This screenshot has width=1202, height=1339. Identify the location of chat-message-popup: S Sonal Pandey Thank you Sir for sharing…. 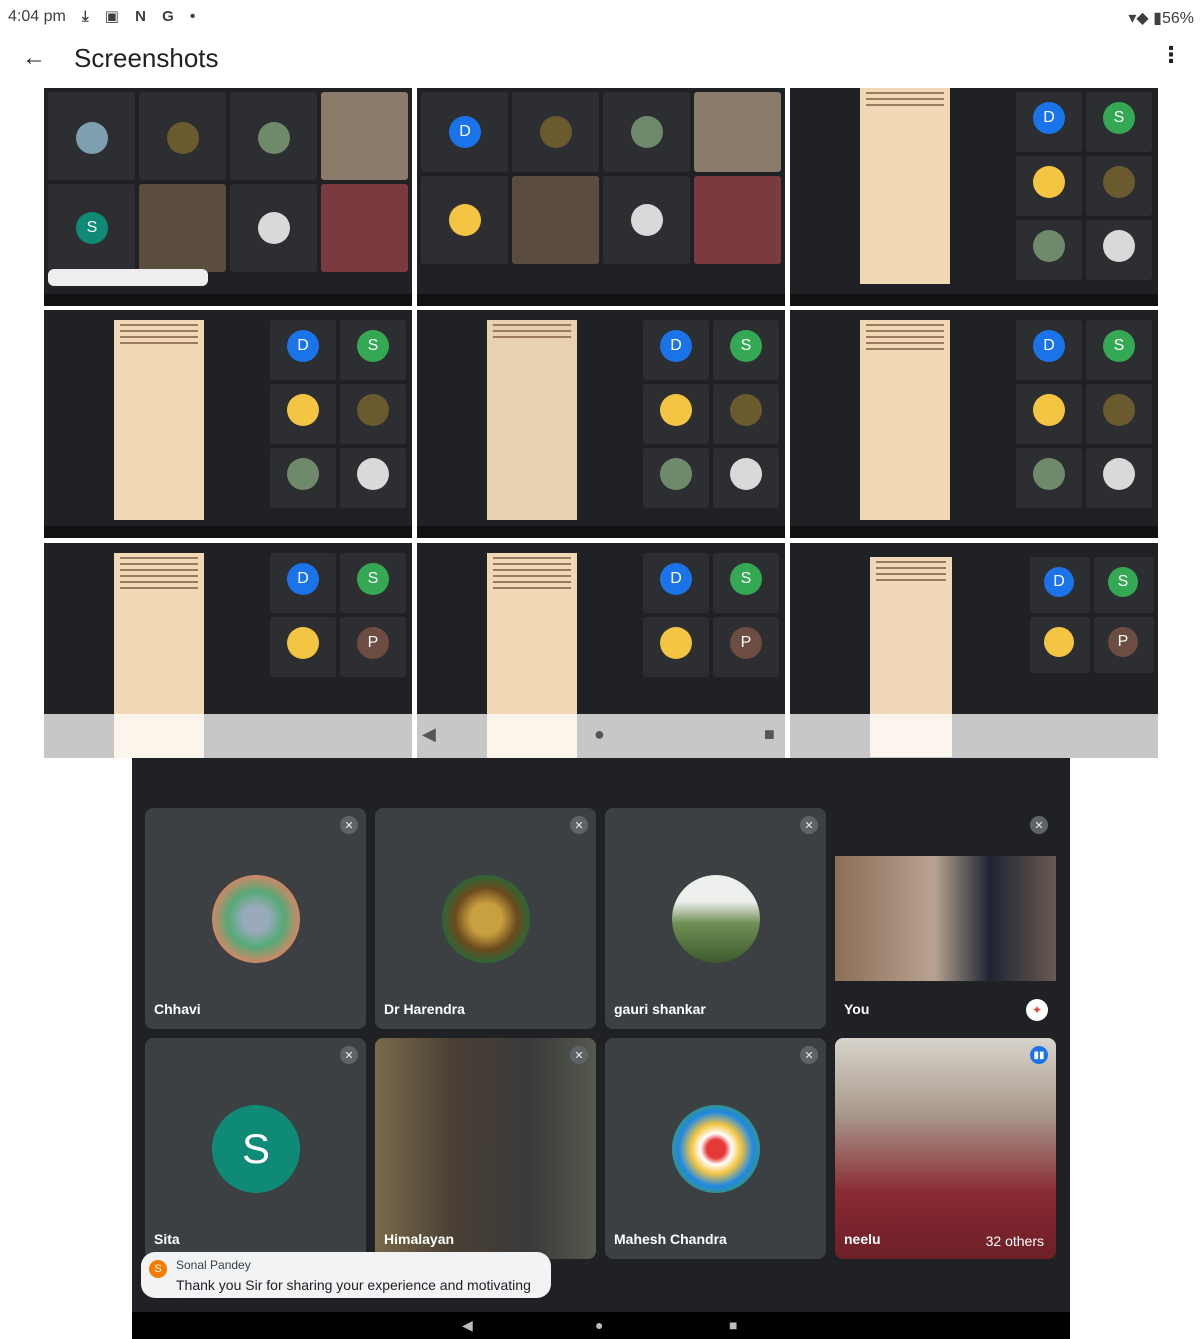
(346, 1280).